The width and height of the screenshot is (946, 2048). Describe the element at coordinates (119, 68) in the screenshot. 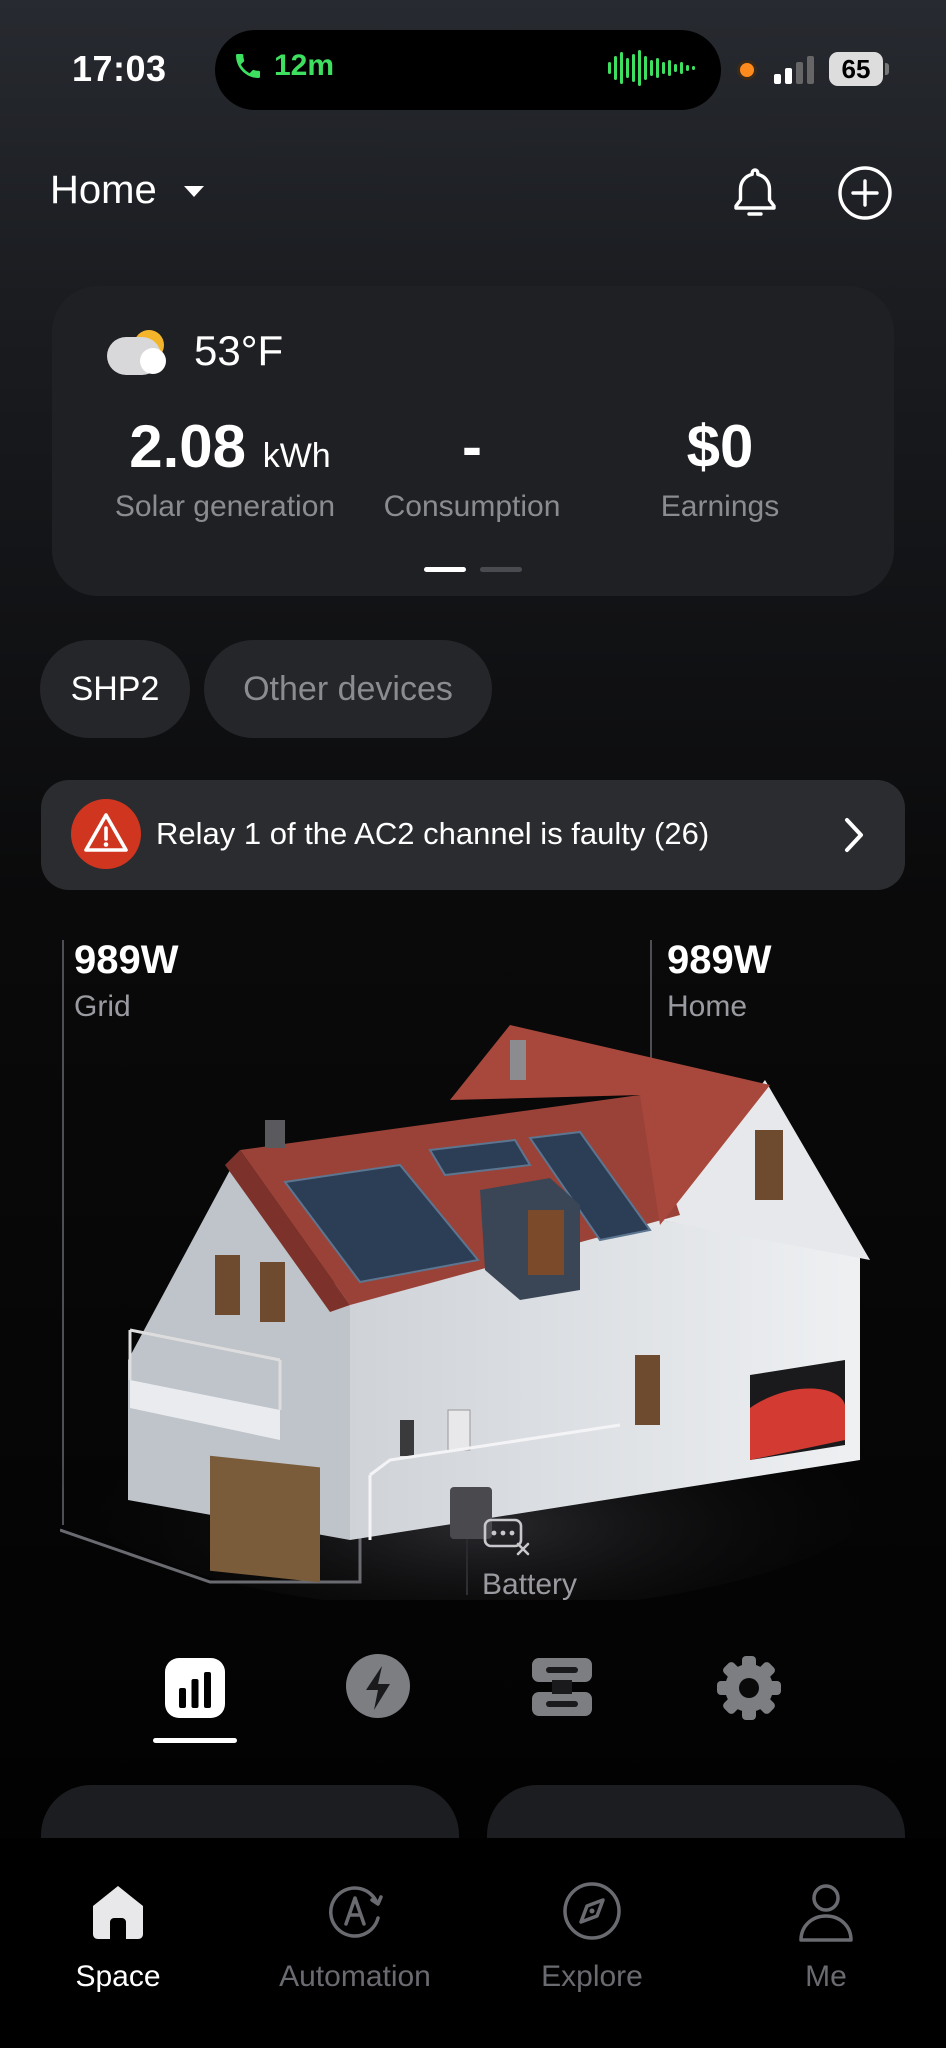

I see `status-time: 17:03` at that location.